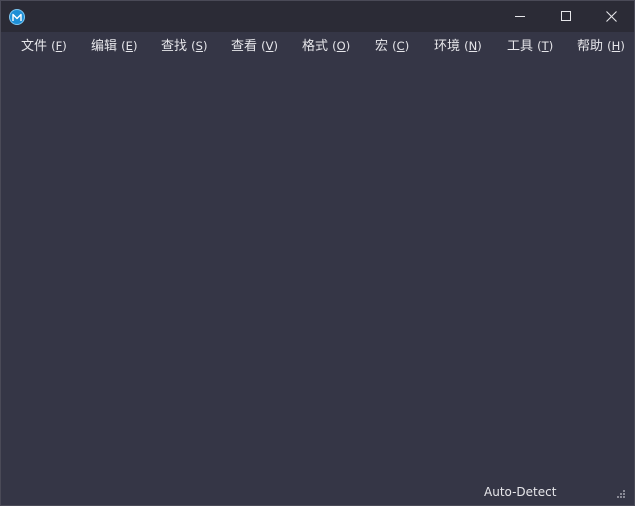 The width and height of the screenshot is (635, 506). I want to click on menu-file: 文件 (F), so click(44, 46).